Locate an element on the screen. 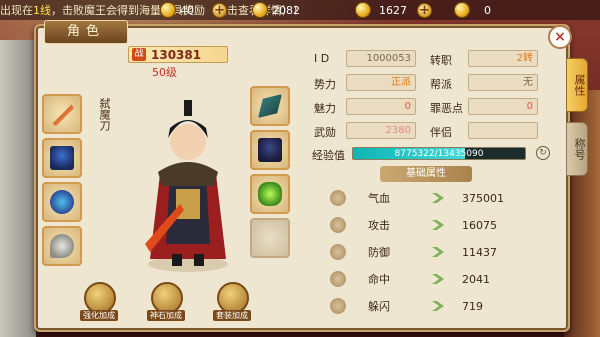  stat-row-attack: 攻击 16075 is located at coordinates (434, 225).